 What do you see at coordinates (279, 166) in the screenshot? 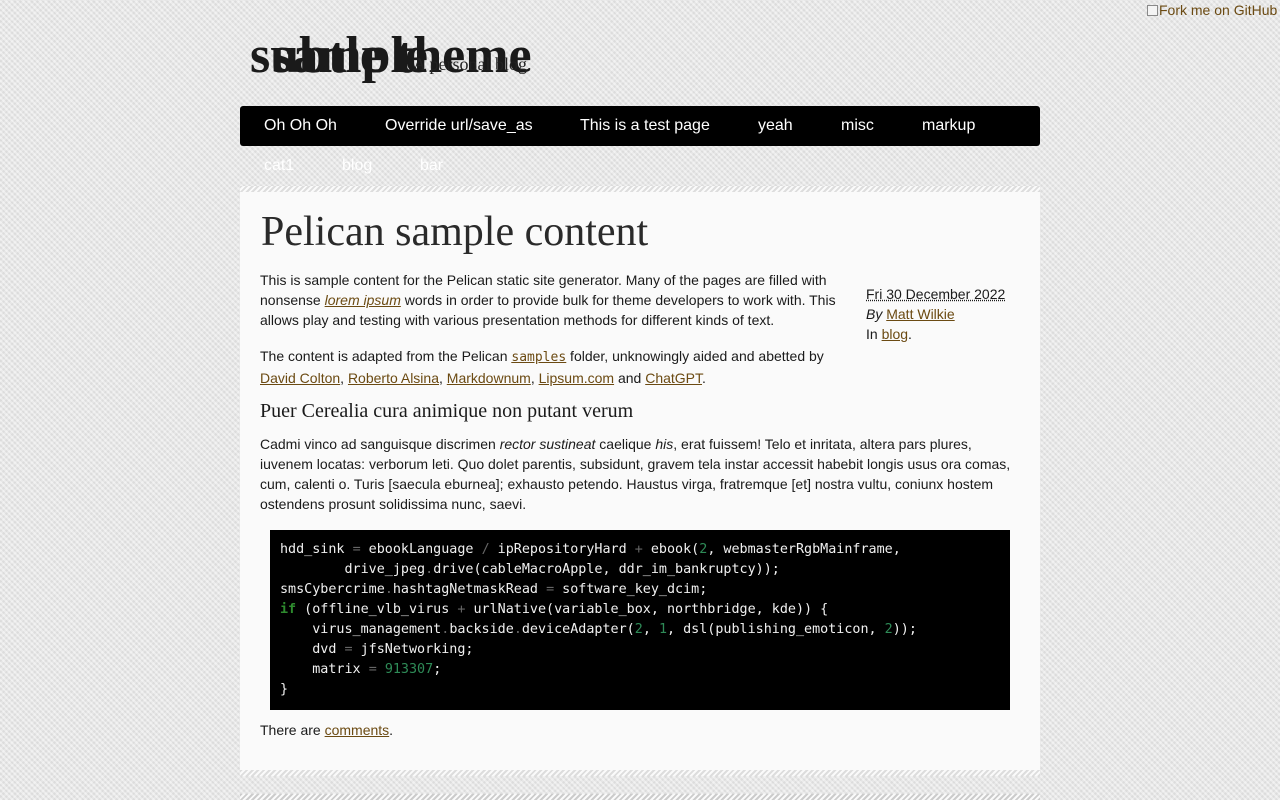
I see `category-item-cat1: cat1` at bounding box center [279, 166].